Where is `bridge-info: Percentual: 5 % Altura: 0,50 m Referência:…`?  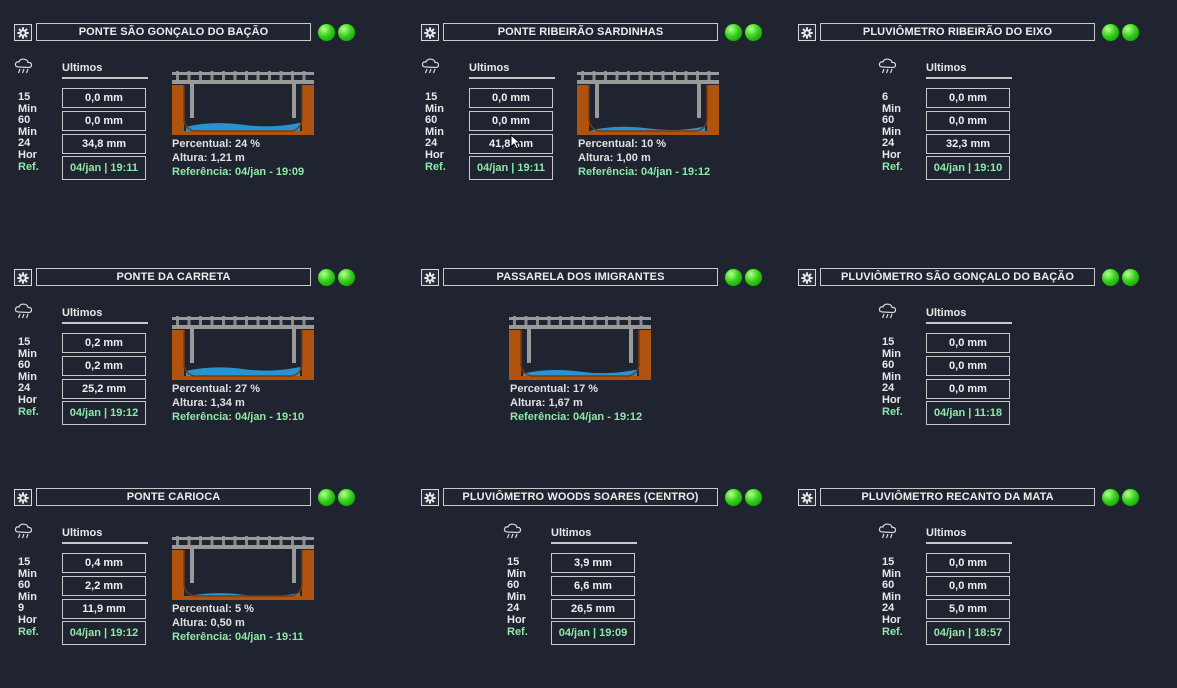
bridge-info: Percentual: 5 % Altura: 0,50 m Referência:… is located at coordinates (237, 623).